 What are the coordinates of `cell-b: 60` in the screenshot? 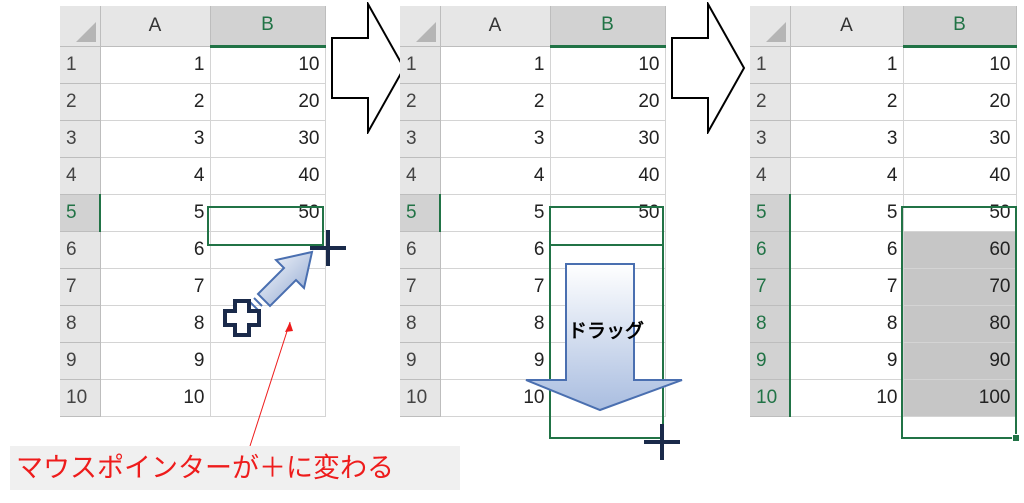 It's located at (960, 250).